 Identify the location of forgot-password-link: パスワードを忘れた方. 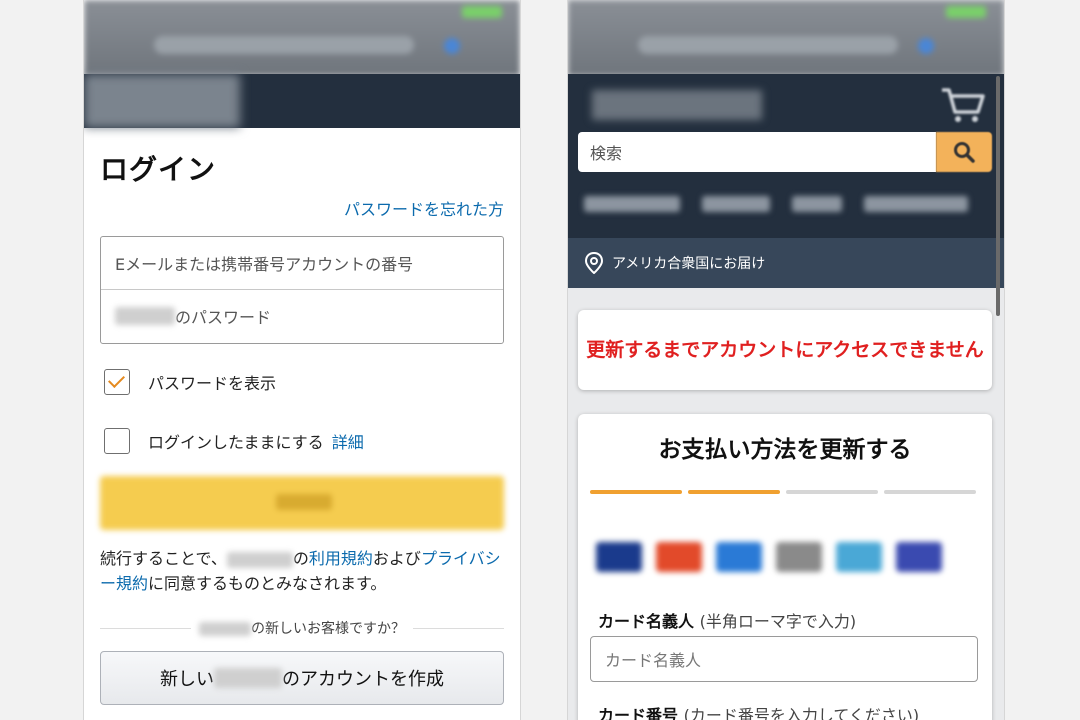
(424, 208).